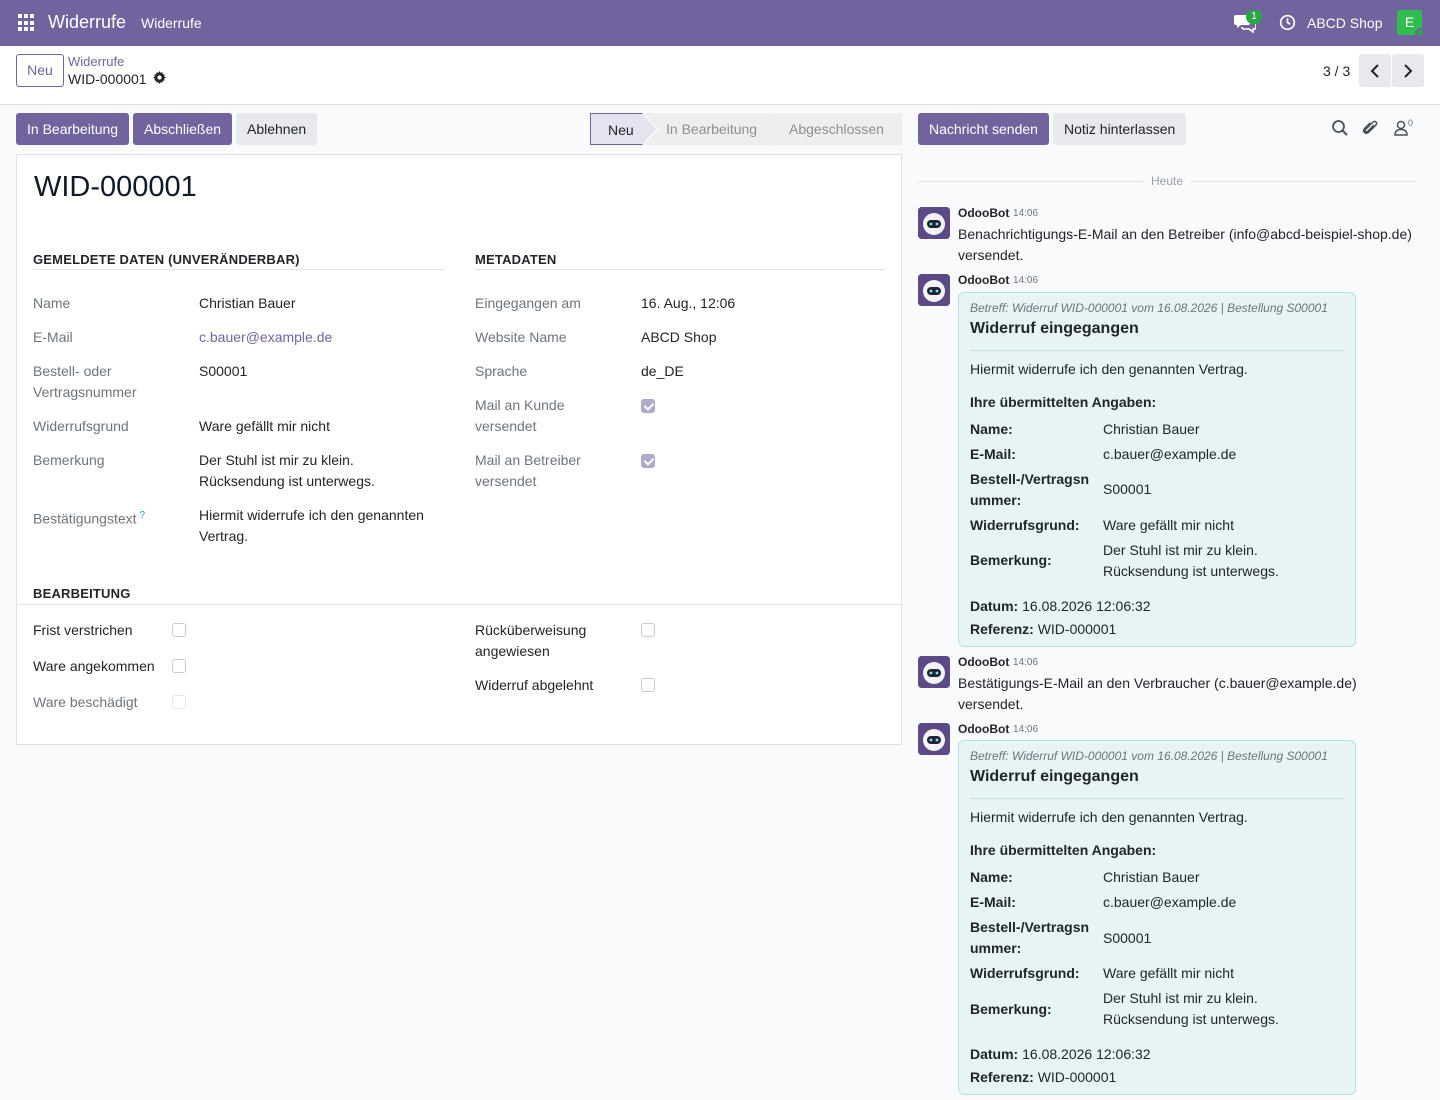  I want to click on arrived-label: Ware angekommen, so click(94, 666).